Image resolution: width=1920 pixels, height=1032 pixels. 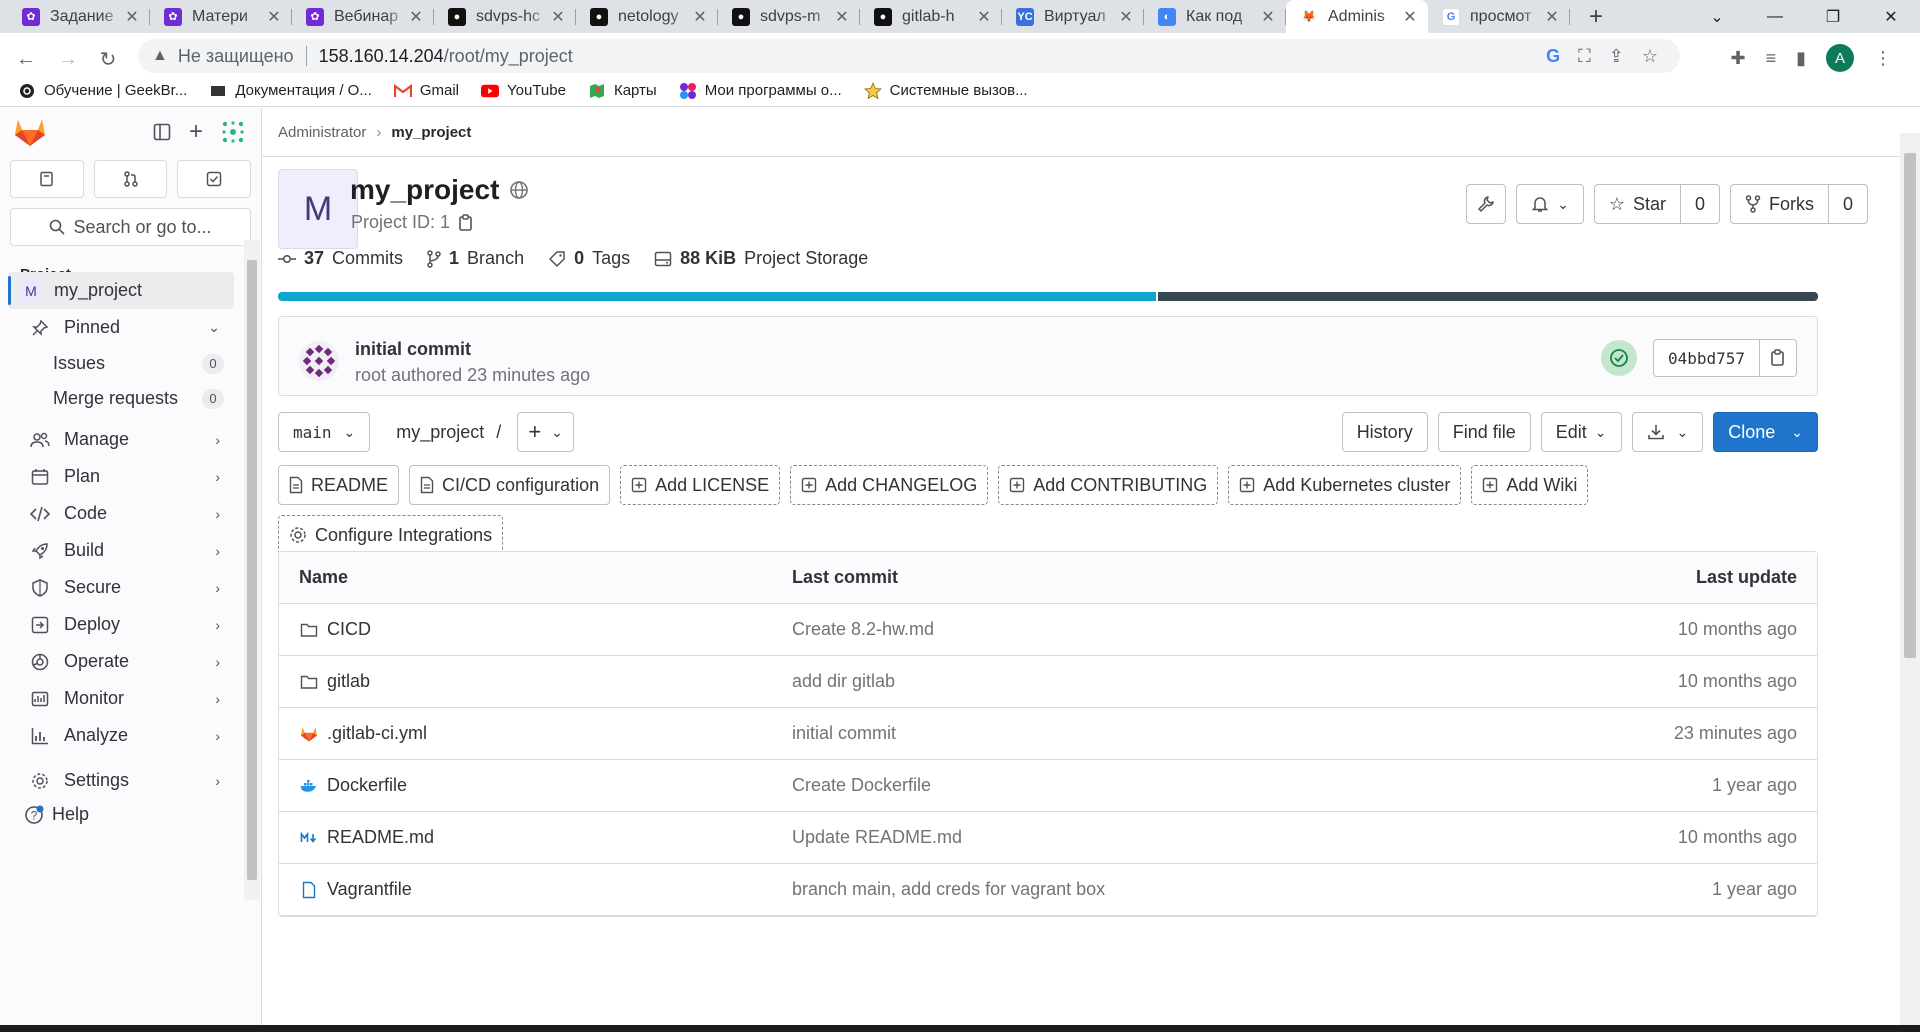 I want to click on language-bar, so click(x=1048, y=296).